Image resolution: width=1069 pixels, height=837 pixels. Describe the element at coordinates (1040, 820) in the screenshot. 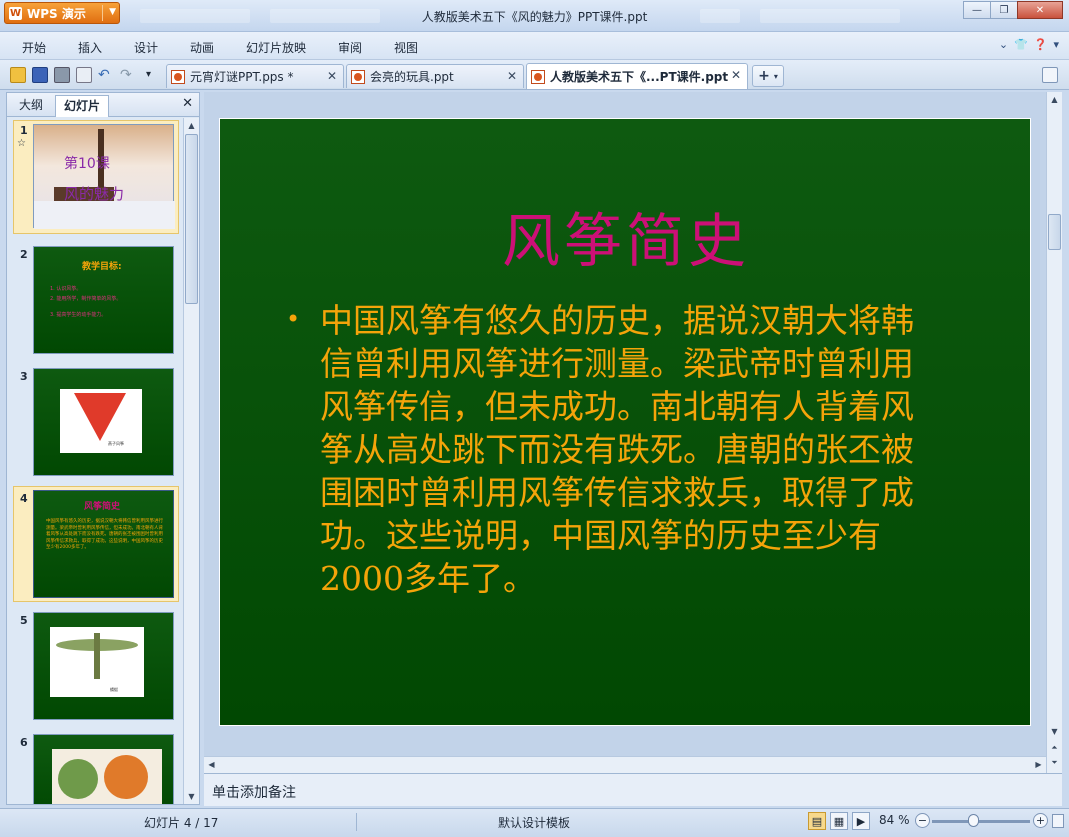

I see `zoom-in-icon: +` at that location.